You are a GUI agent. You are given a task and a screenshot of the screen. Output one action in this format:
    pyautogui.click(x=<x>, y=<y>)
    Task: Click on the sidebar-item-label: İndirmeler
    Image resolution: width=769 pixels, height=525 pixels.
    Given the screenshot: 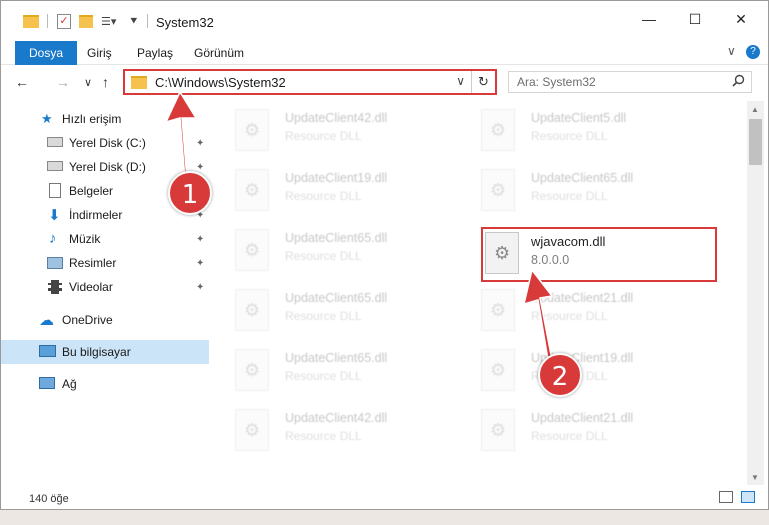 What is the action you would take?
    pyautogui.click(x=96, y=215)
    